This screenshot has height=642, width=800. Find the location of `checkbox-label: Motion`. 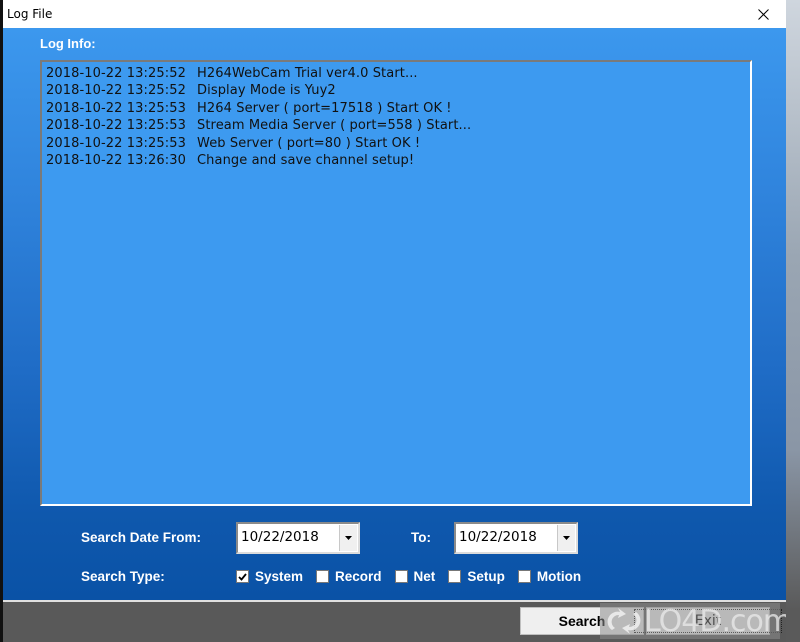

checkbox-label: Motion is located at coordinates (559, 576).